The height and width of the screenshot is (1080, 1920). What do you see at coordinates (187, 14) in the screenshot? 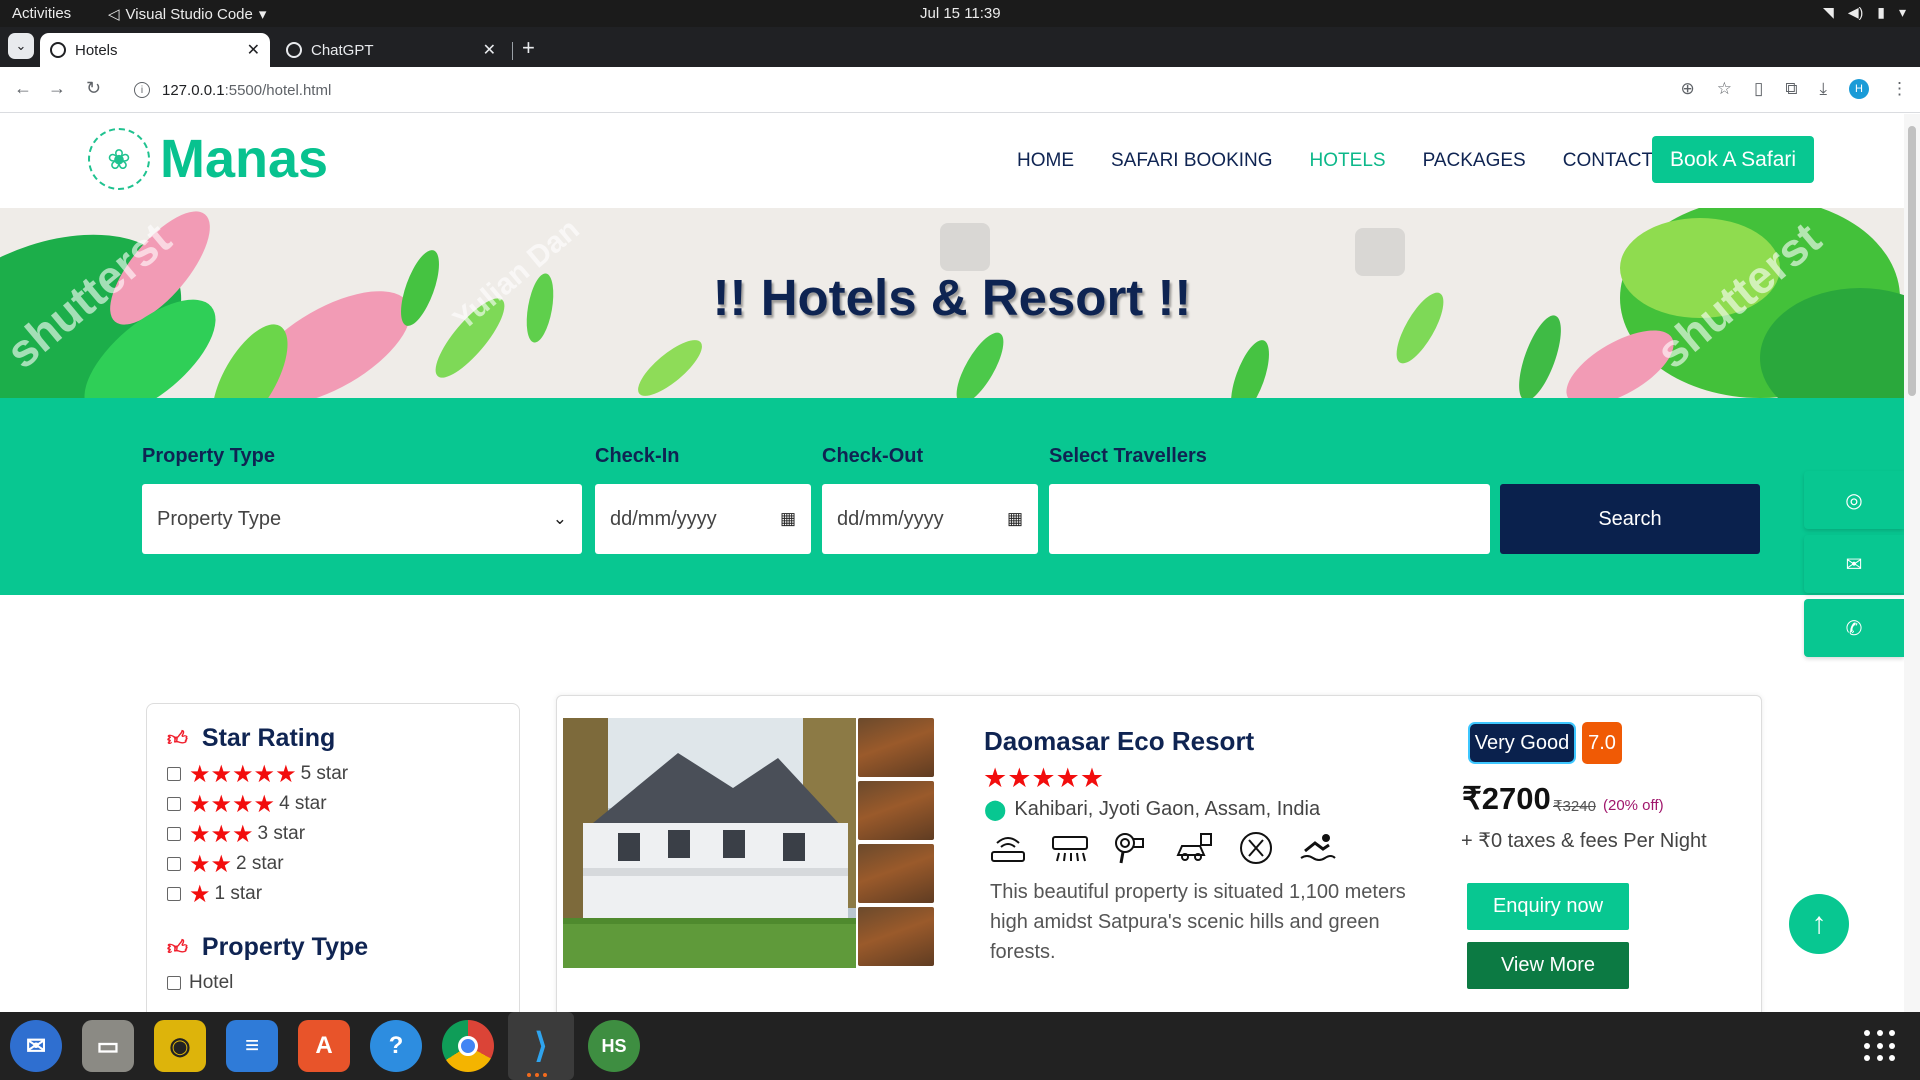
I see `active-app-menu: ◁ Visual Studio Code ▾` at bounding box center [187, 14].